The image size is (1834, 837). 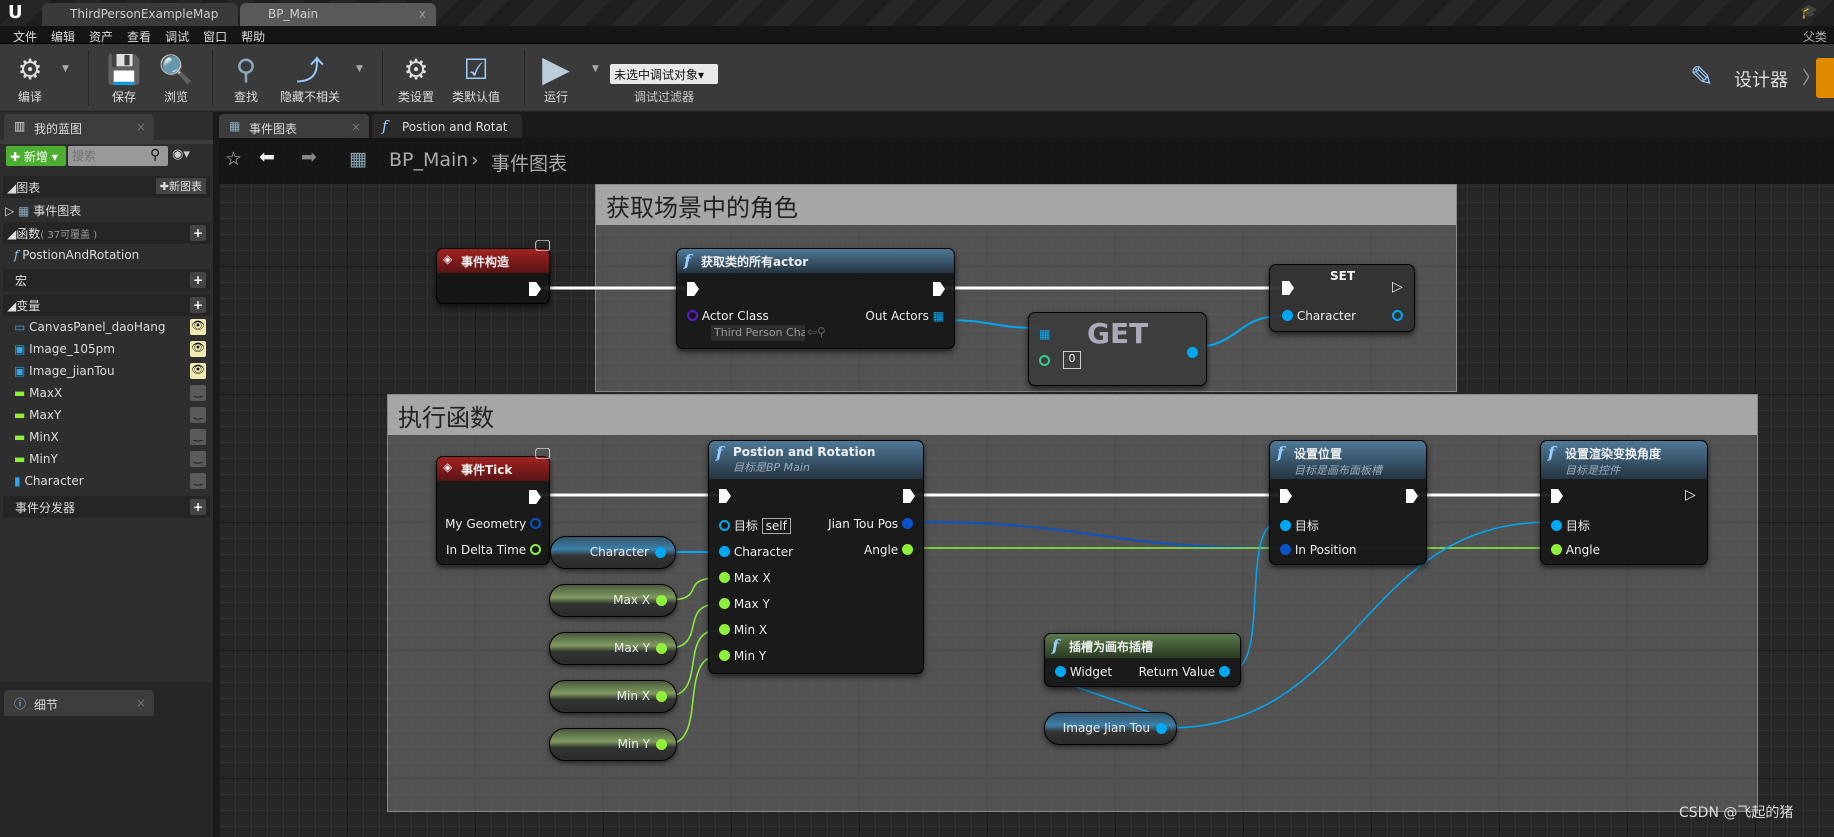 What do you see at coordinates (267, 157) in the screenshot?
I see `back-arrow-icon: ⬅` at bounding box center [267, 157].